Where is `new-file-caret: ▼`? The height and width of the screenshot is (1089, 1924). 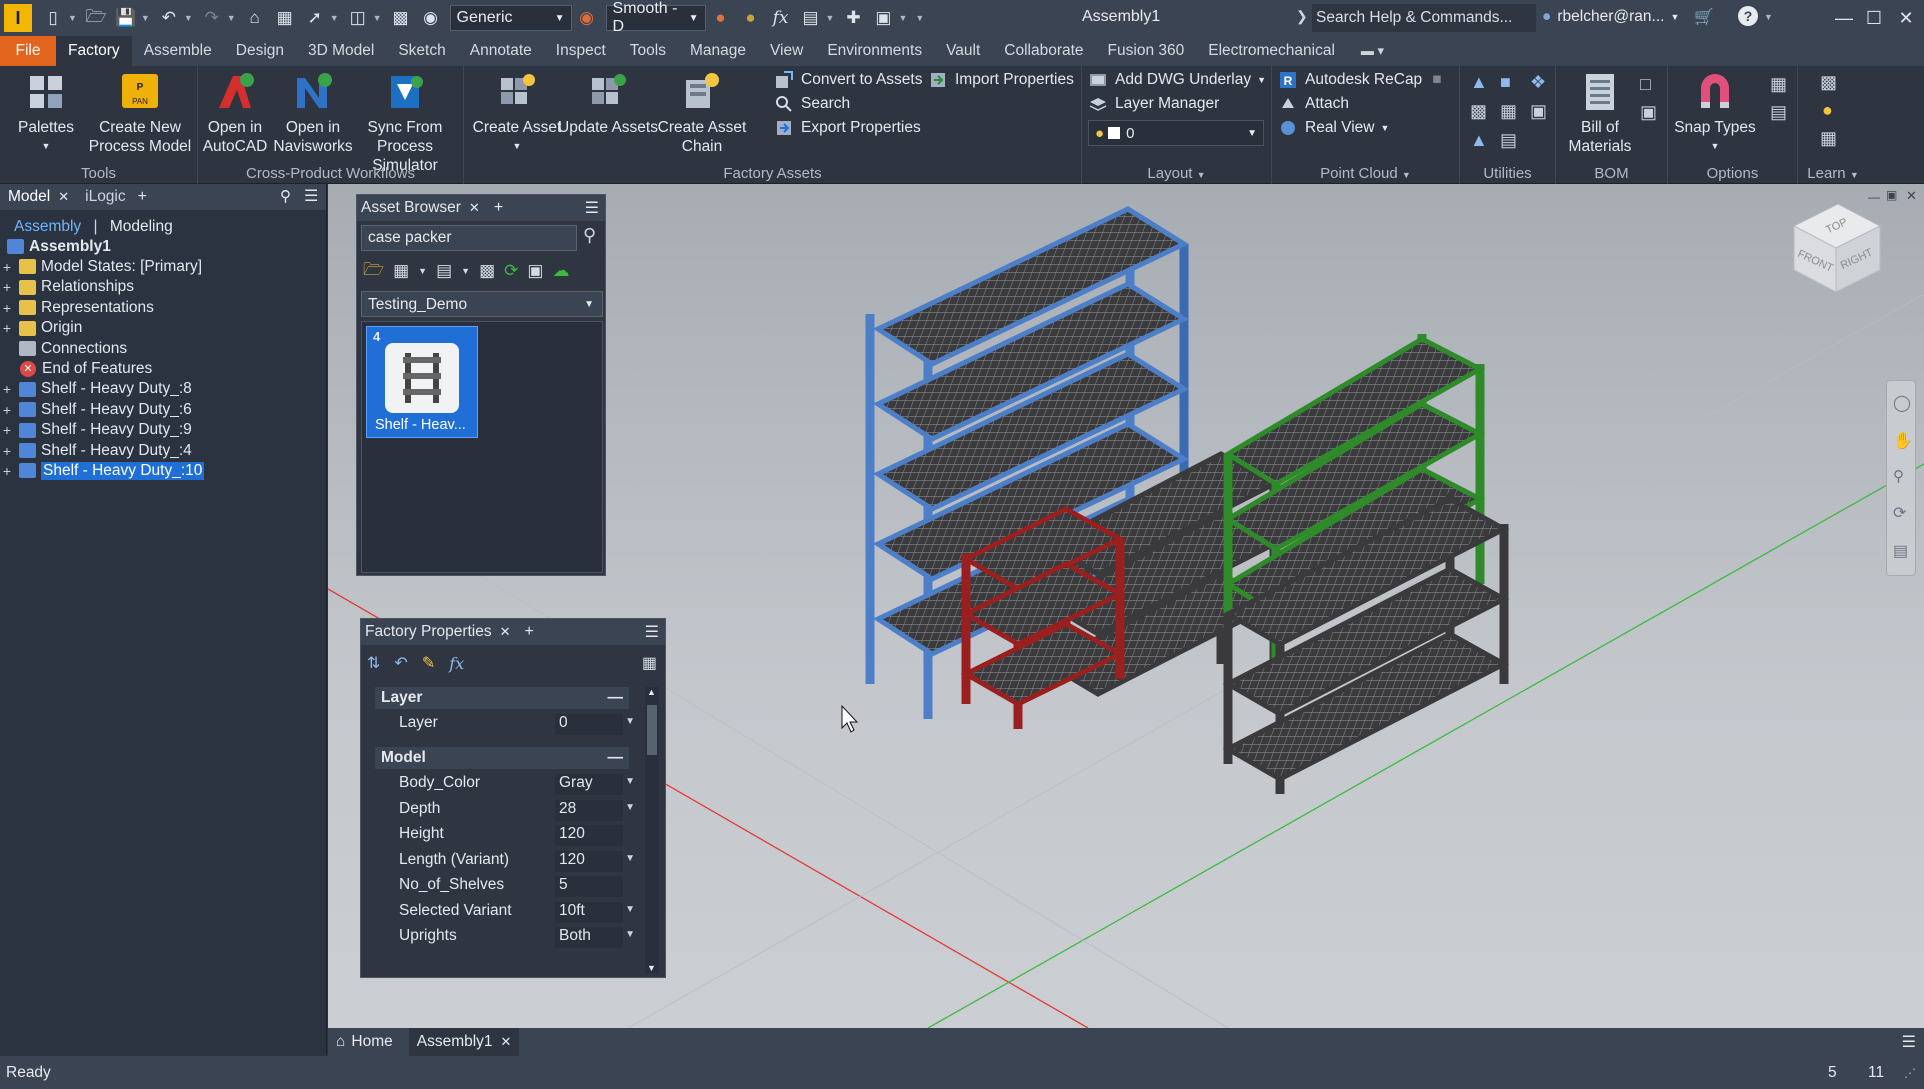
new-file-caret: ▼ is located at coordinates (72, 18).